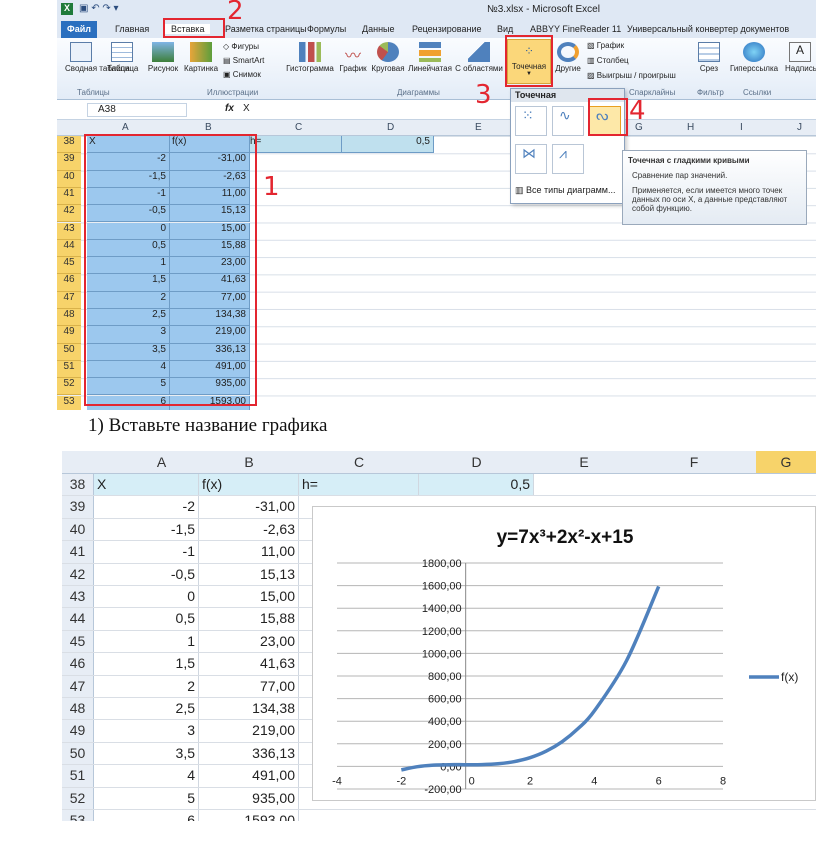 The width and height of the screenshot is (816, 851). What do you see at coordinates (690, 127) in the screenshot?
I see `col-header-h: H` at bounding box center [690, 127].